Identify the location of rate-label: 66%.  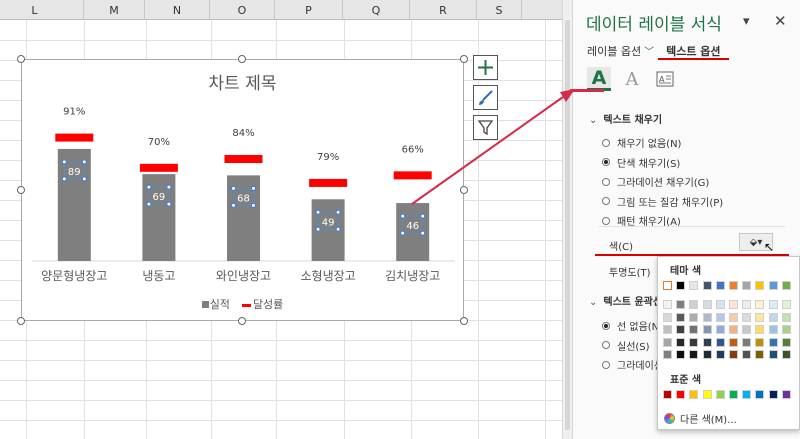
(413, 149).